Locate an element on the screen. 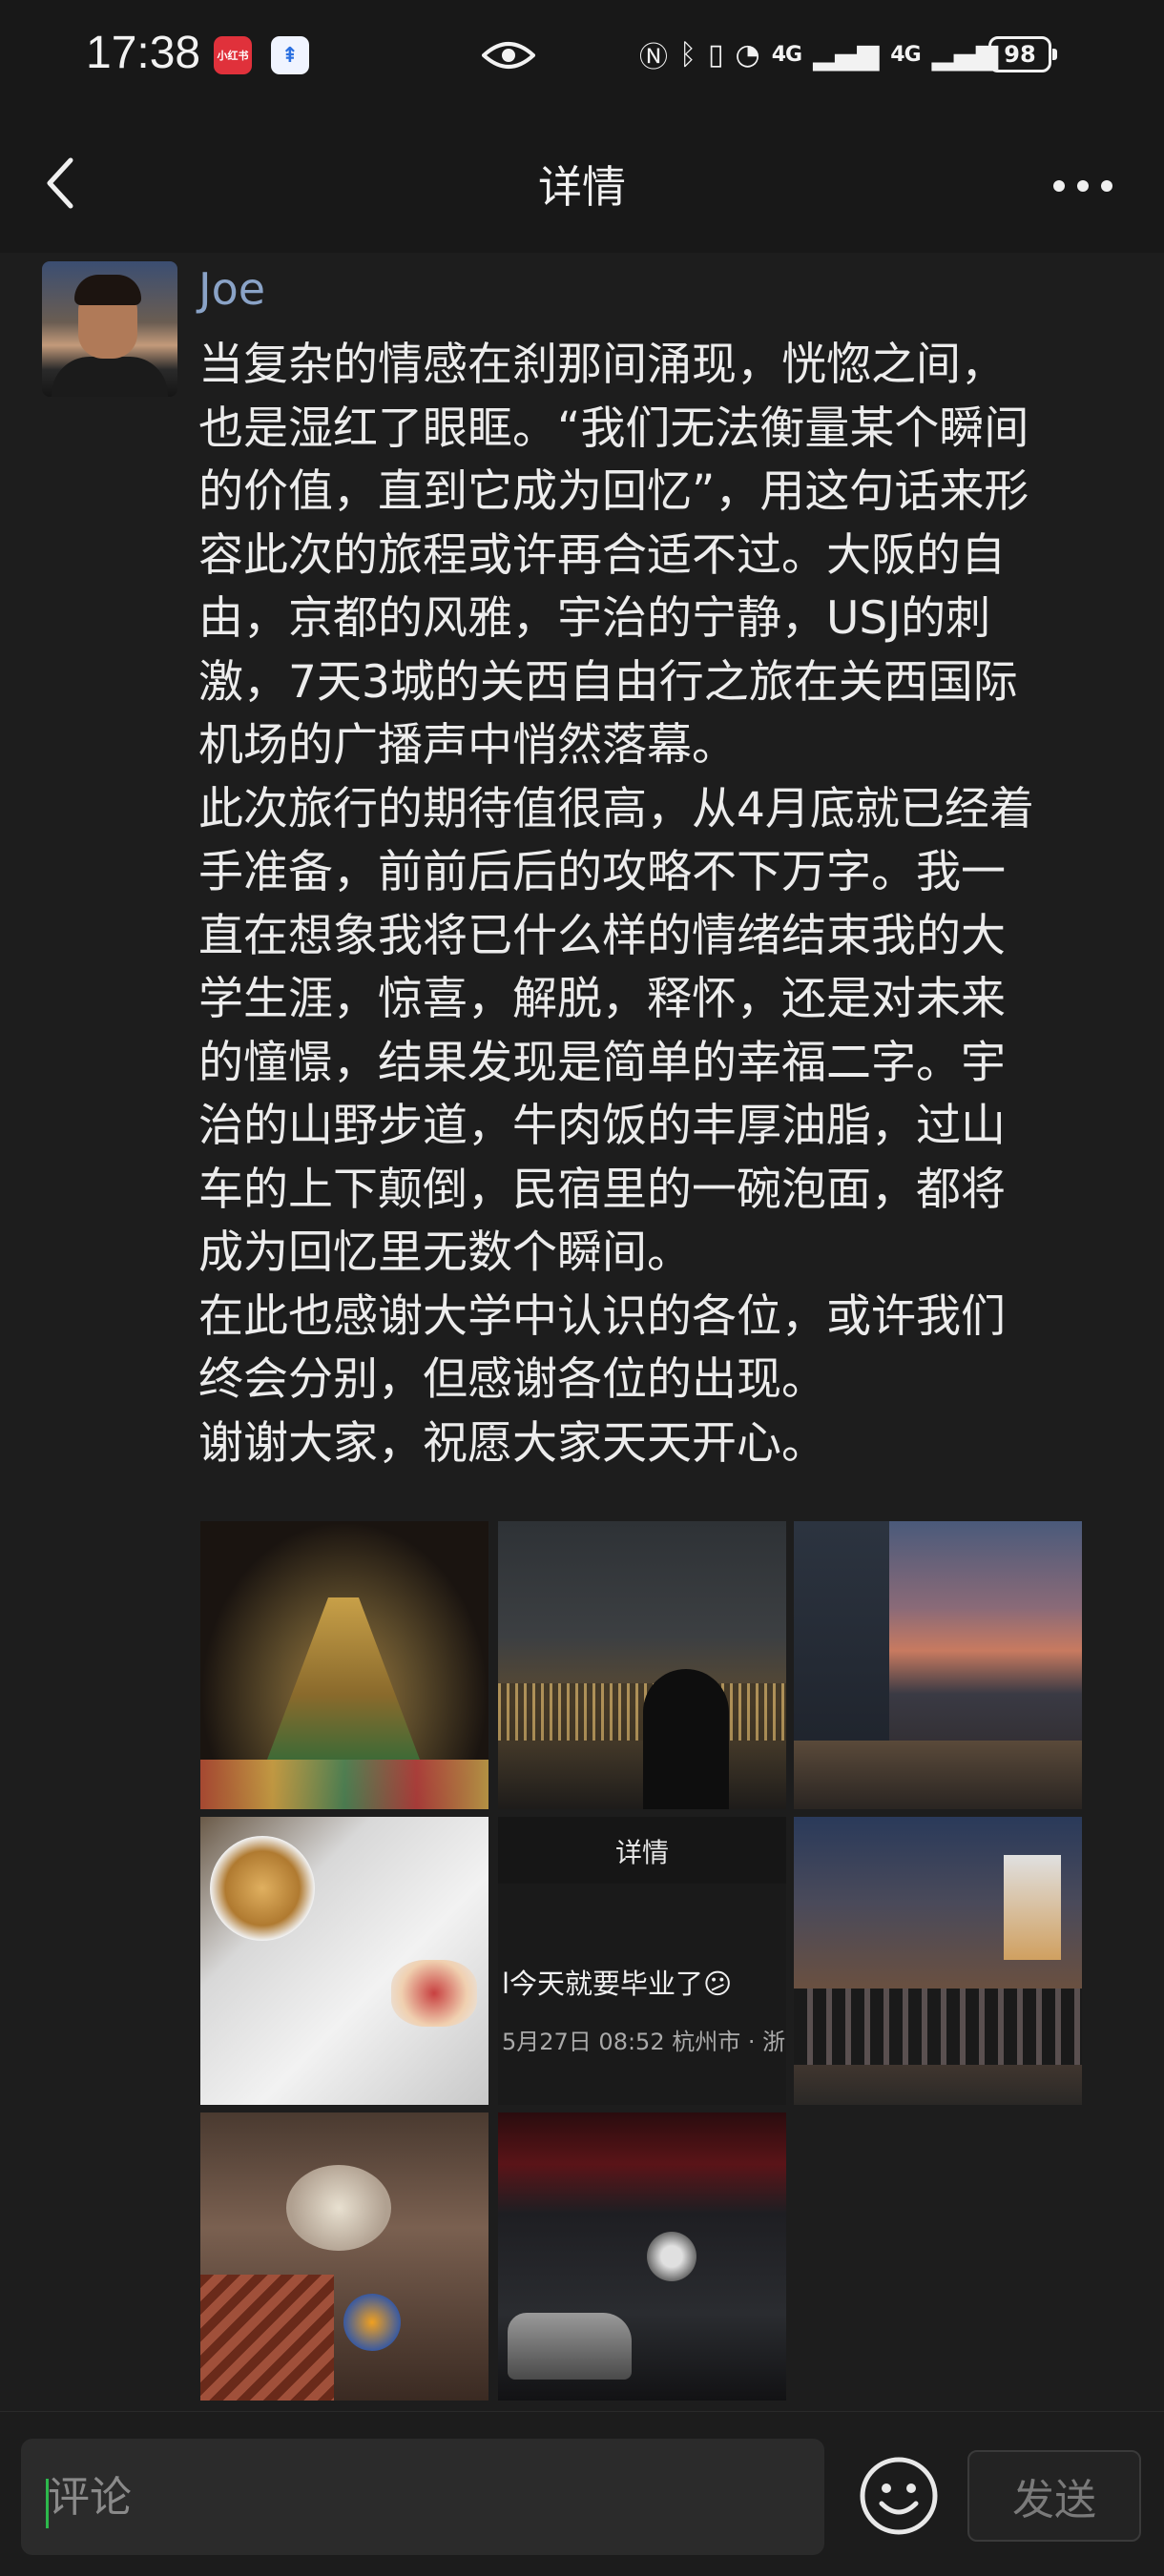 The image size is (1164, 2576). post-username: Joe is located at coordinates (231, 289).